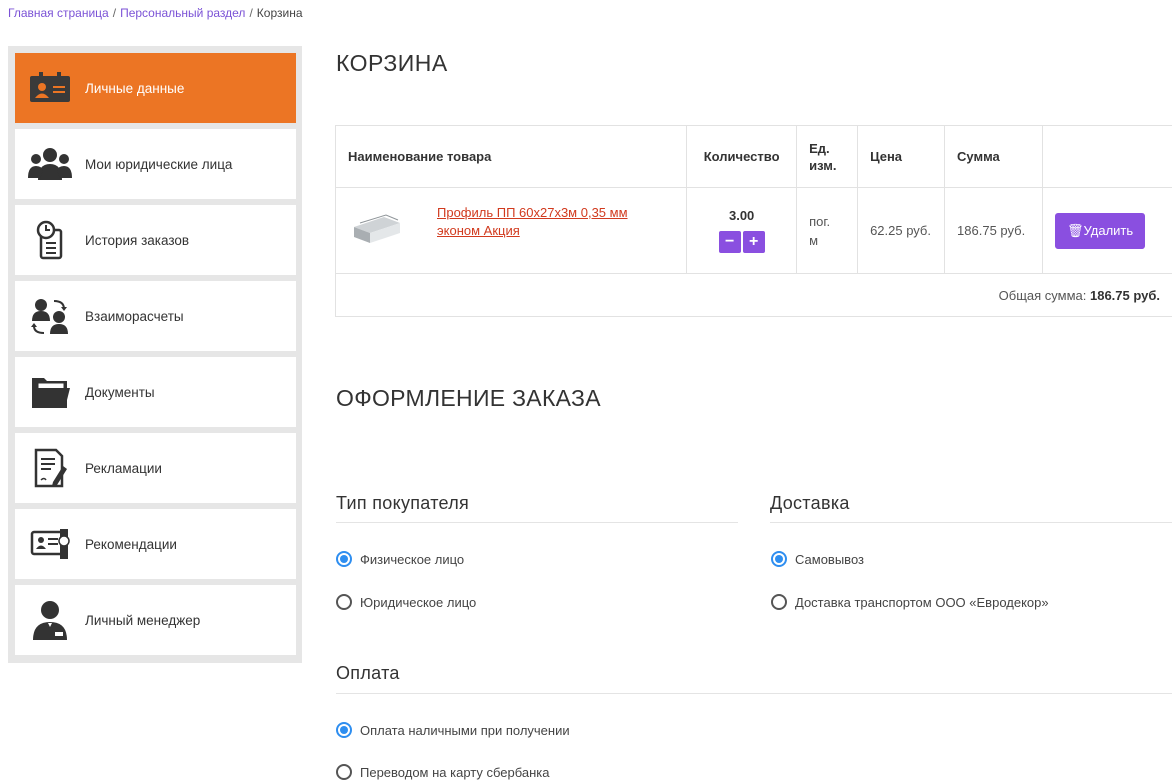 This screenshot has width=1172, height=781. What do you see at coordinates (994, 156) in the screenshot?
I see `column-header-sum: Сумма` at bounding box center [994, 156].